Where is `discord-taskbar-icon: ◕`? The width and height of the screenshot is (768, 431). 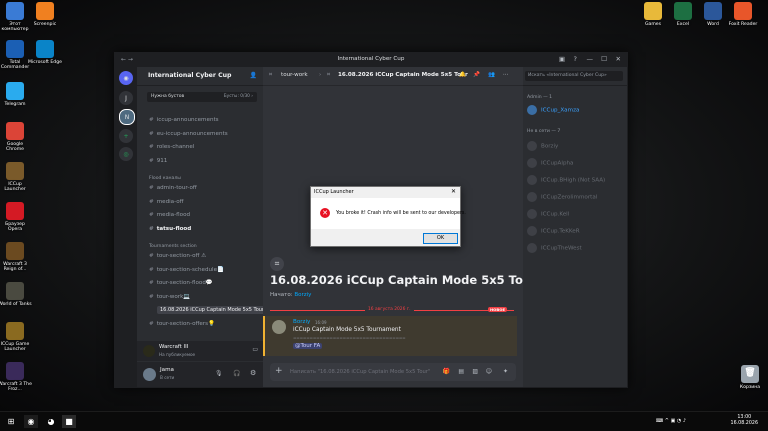 discord-taskbar-icon: ◕ is located at coordinates (51, 421).